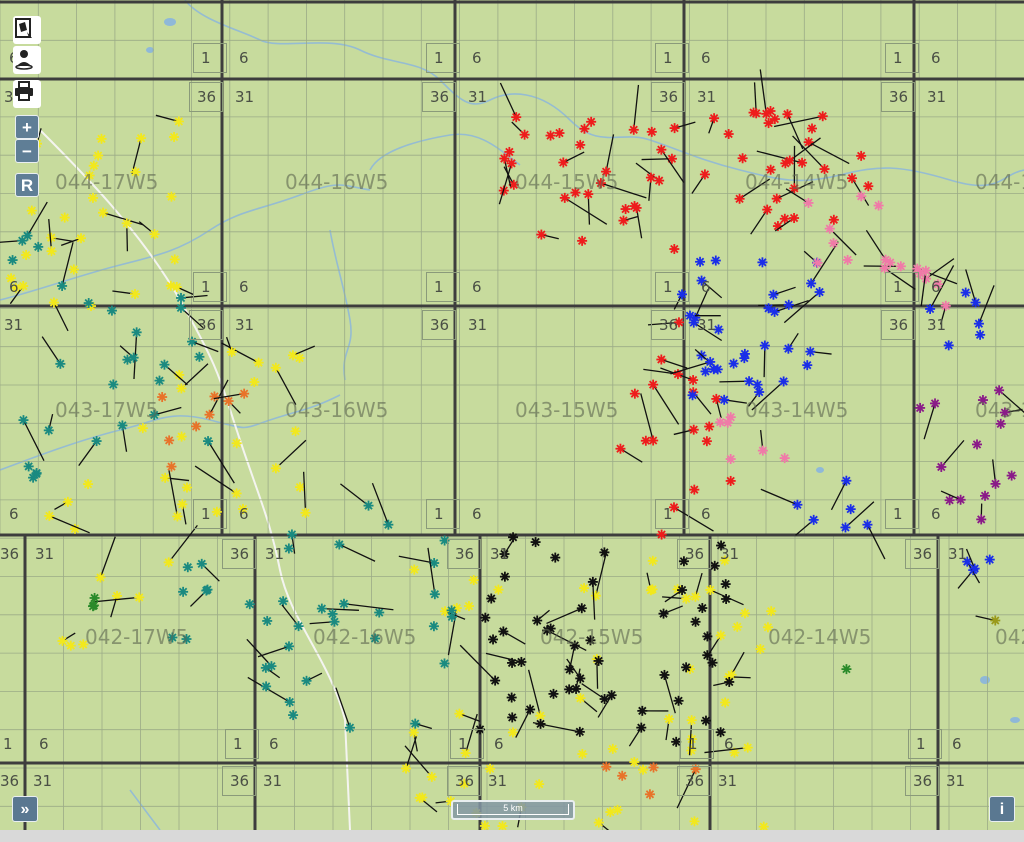  What do you see at coordinates (513, 810) in the screenshot?
I see `scale-bar: 5 km` at bounding box center [513, 810].